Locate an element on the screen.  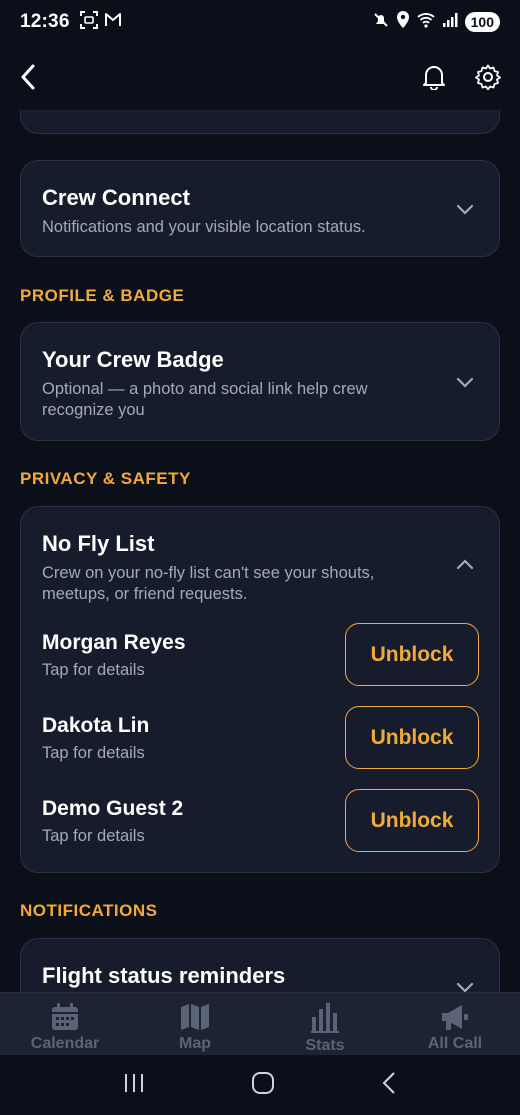
bottom-tab-bar: Calendar Map Stats All Call is located at coordinates (260, 1023).